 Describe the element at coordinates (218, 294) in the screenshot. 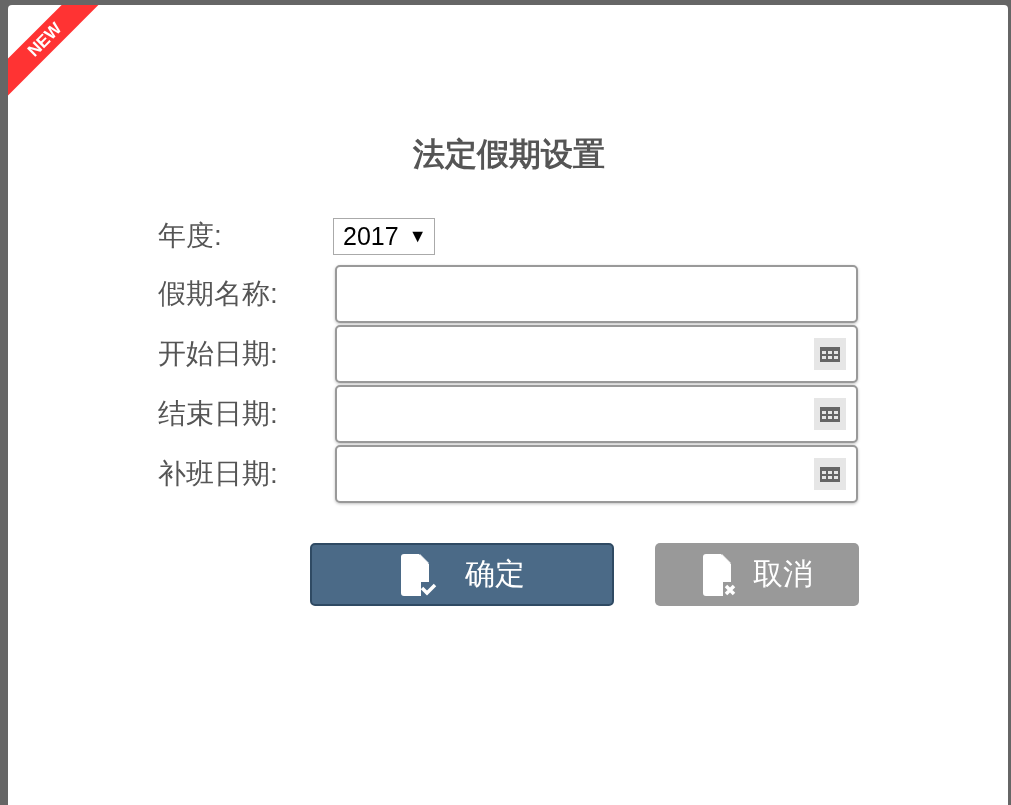

I see `field-label: 假期名称:` at that location.